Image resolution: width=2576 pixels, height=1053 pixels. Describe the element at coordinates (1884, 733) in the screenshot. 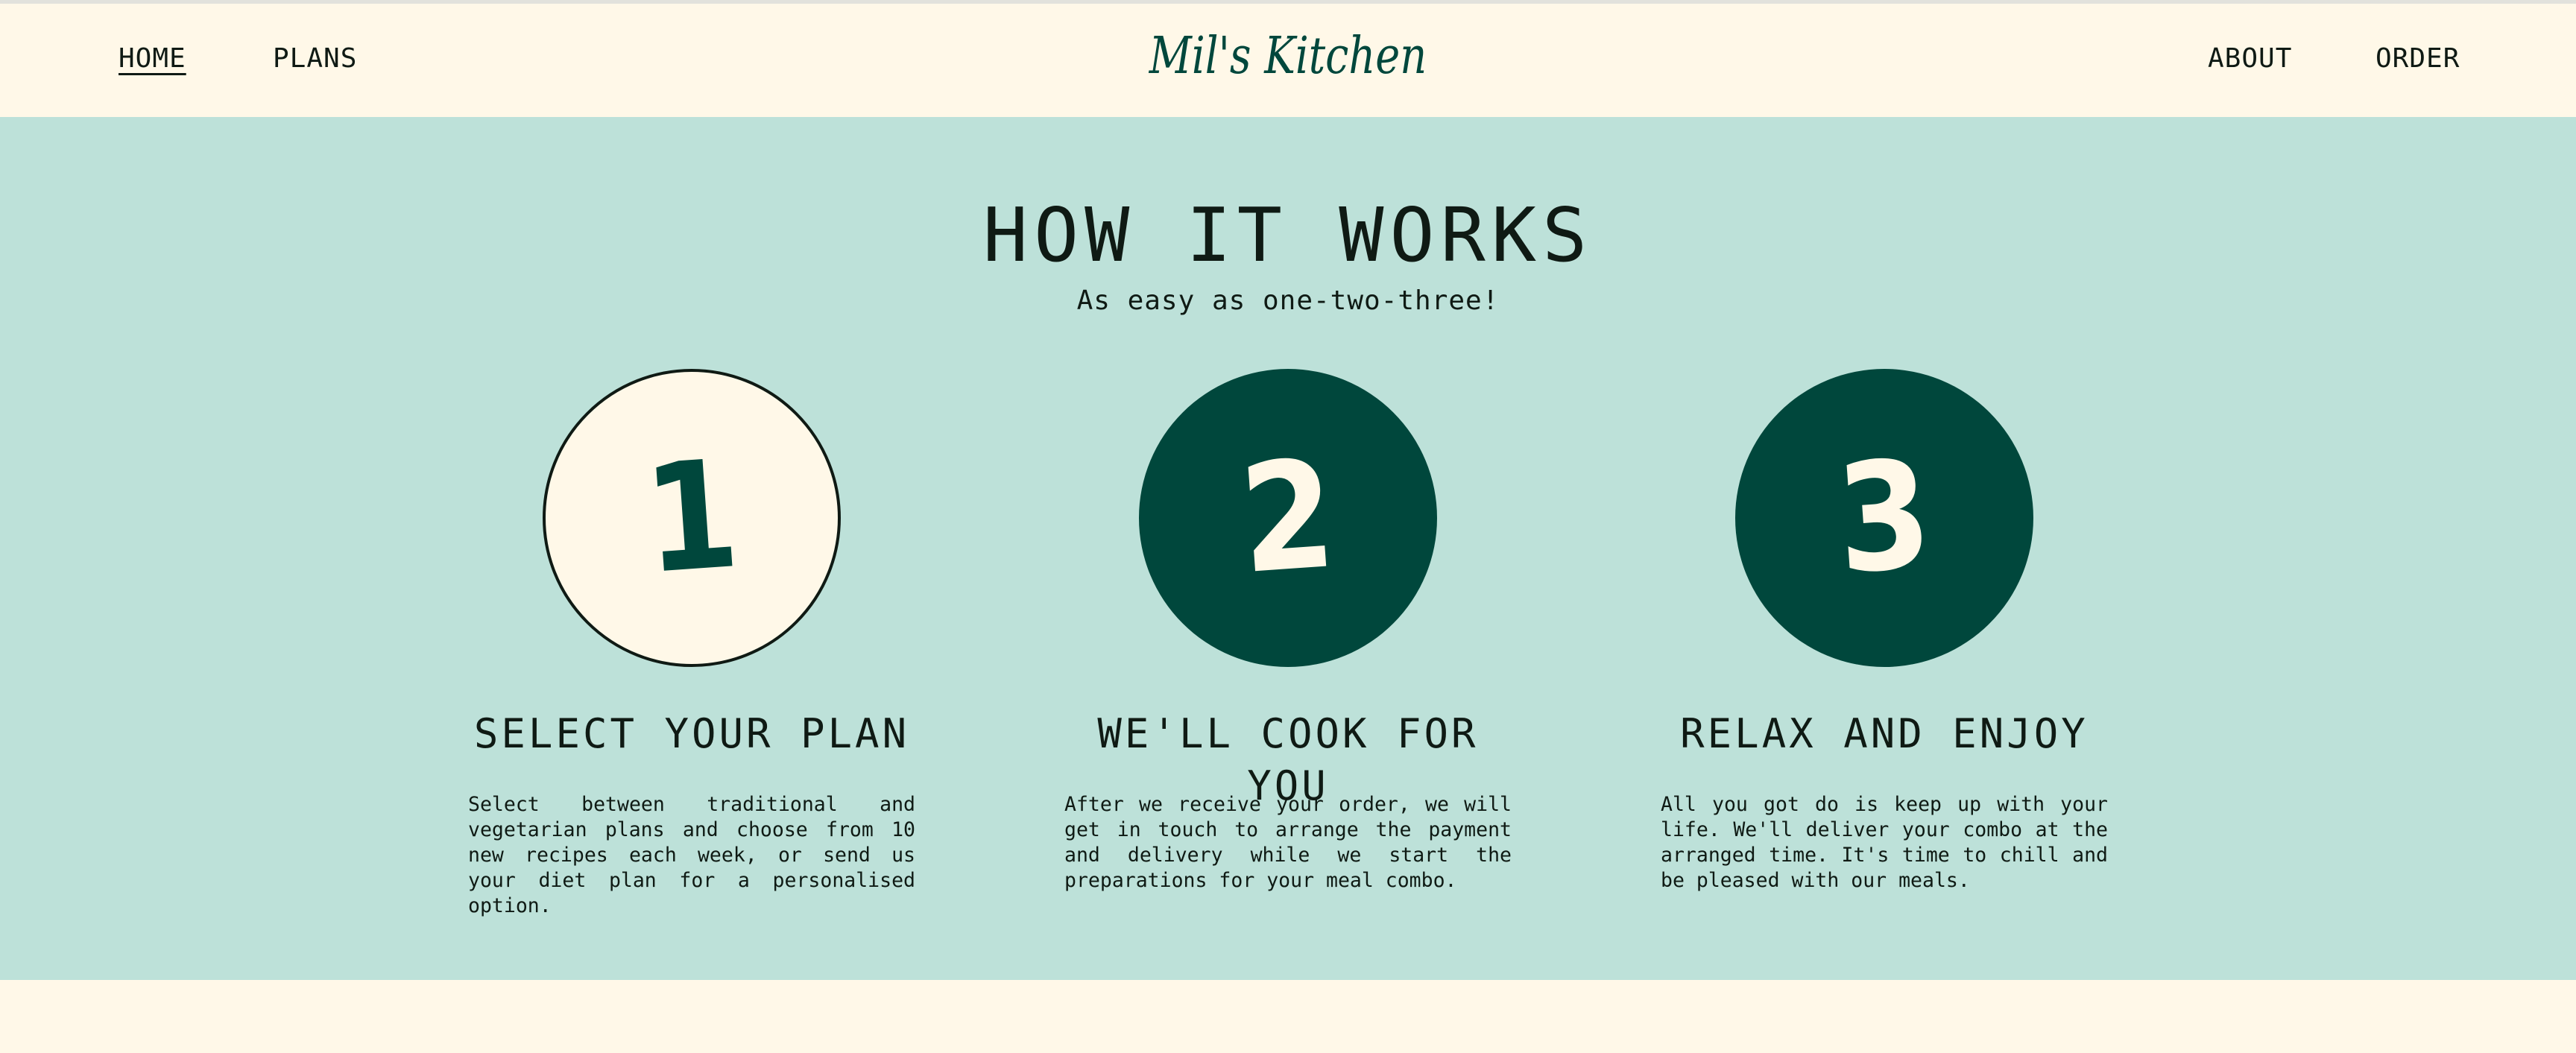

I see `step-title: RELAX AND ENJOY` at that location.